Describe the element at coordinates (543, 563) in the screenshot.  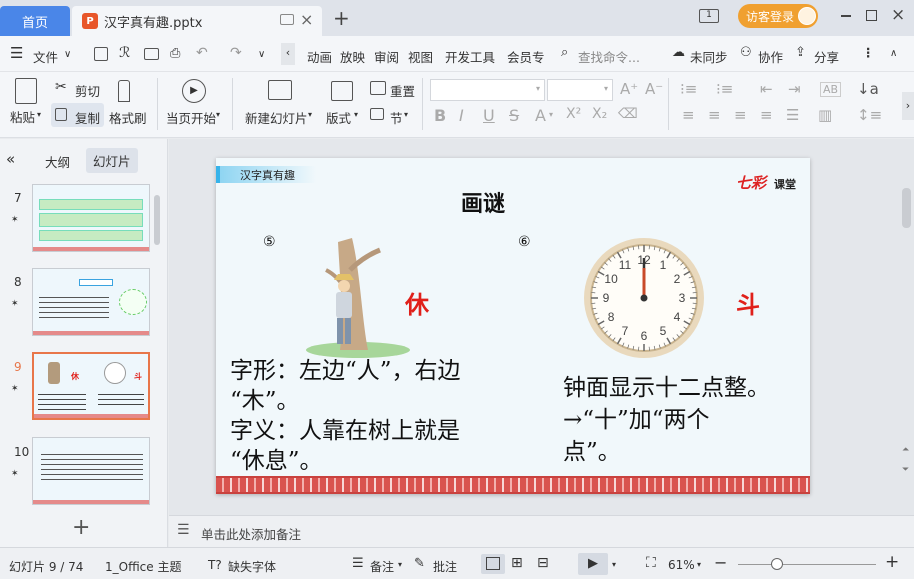
I see `reading-view-icon: ⊟` at that location.